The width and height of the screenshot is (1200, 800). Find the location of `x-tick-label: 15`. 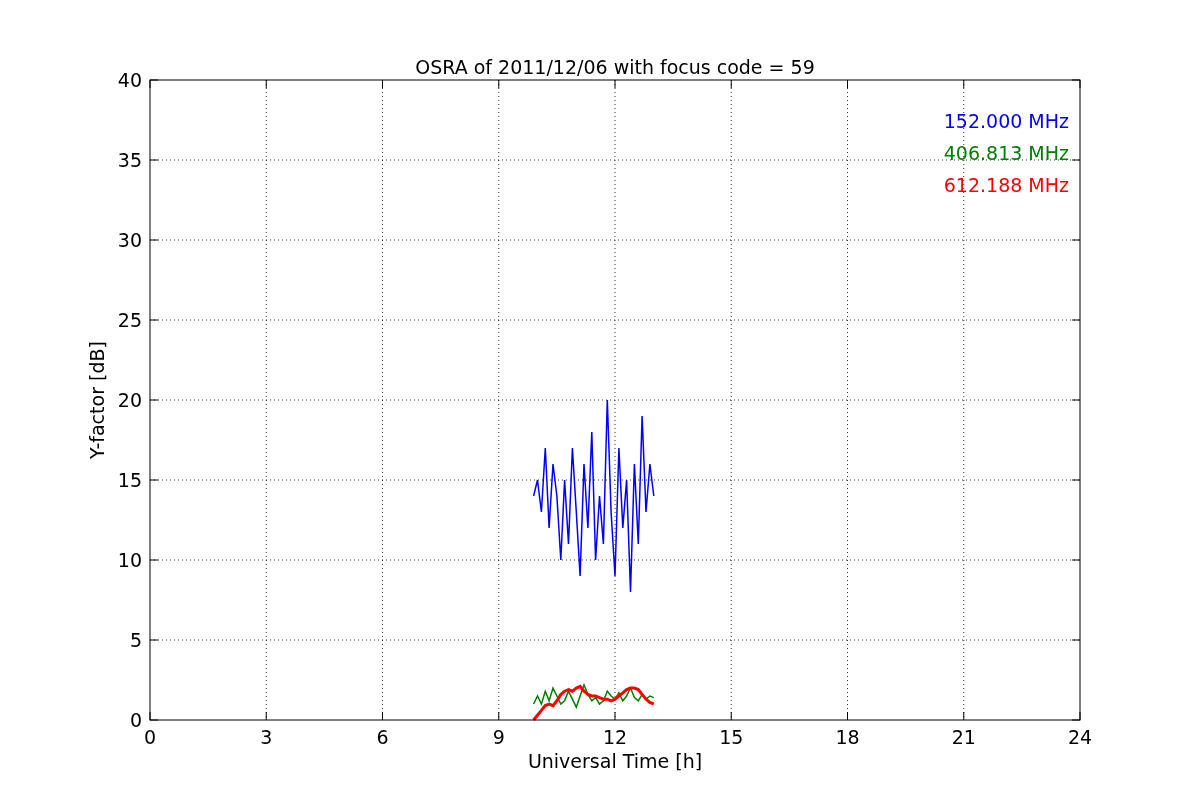

x-tick-label: 15 is located at coordinates (731, 737).